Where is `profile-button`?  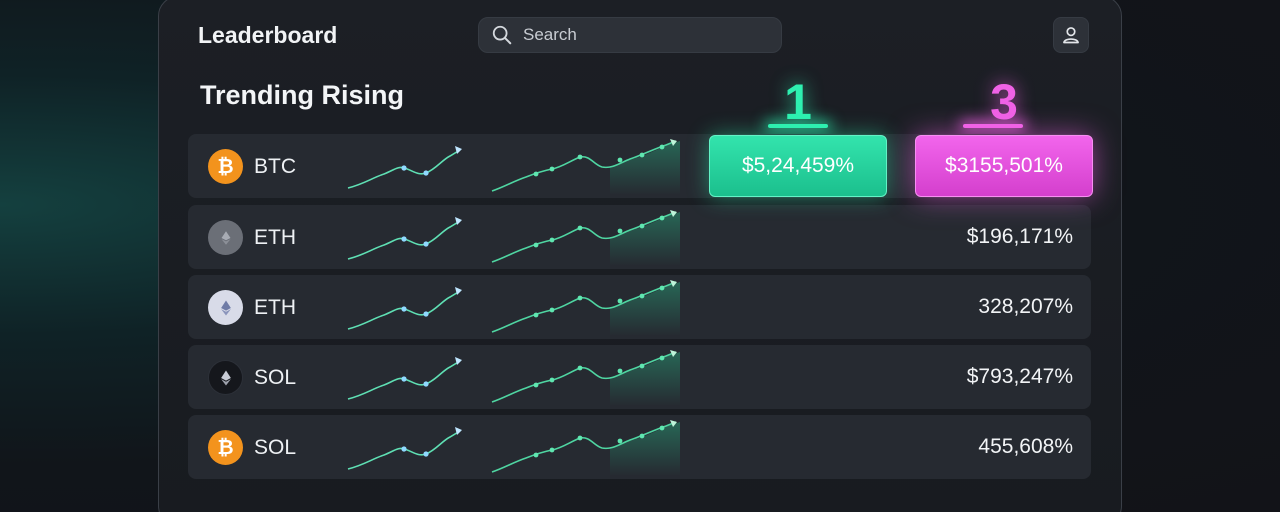
profile-button is located at coordinates (1071, 35).